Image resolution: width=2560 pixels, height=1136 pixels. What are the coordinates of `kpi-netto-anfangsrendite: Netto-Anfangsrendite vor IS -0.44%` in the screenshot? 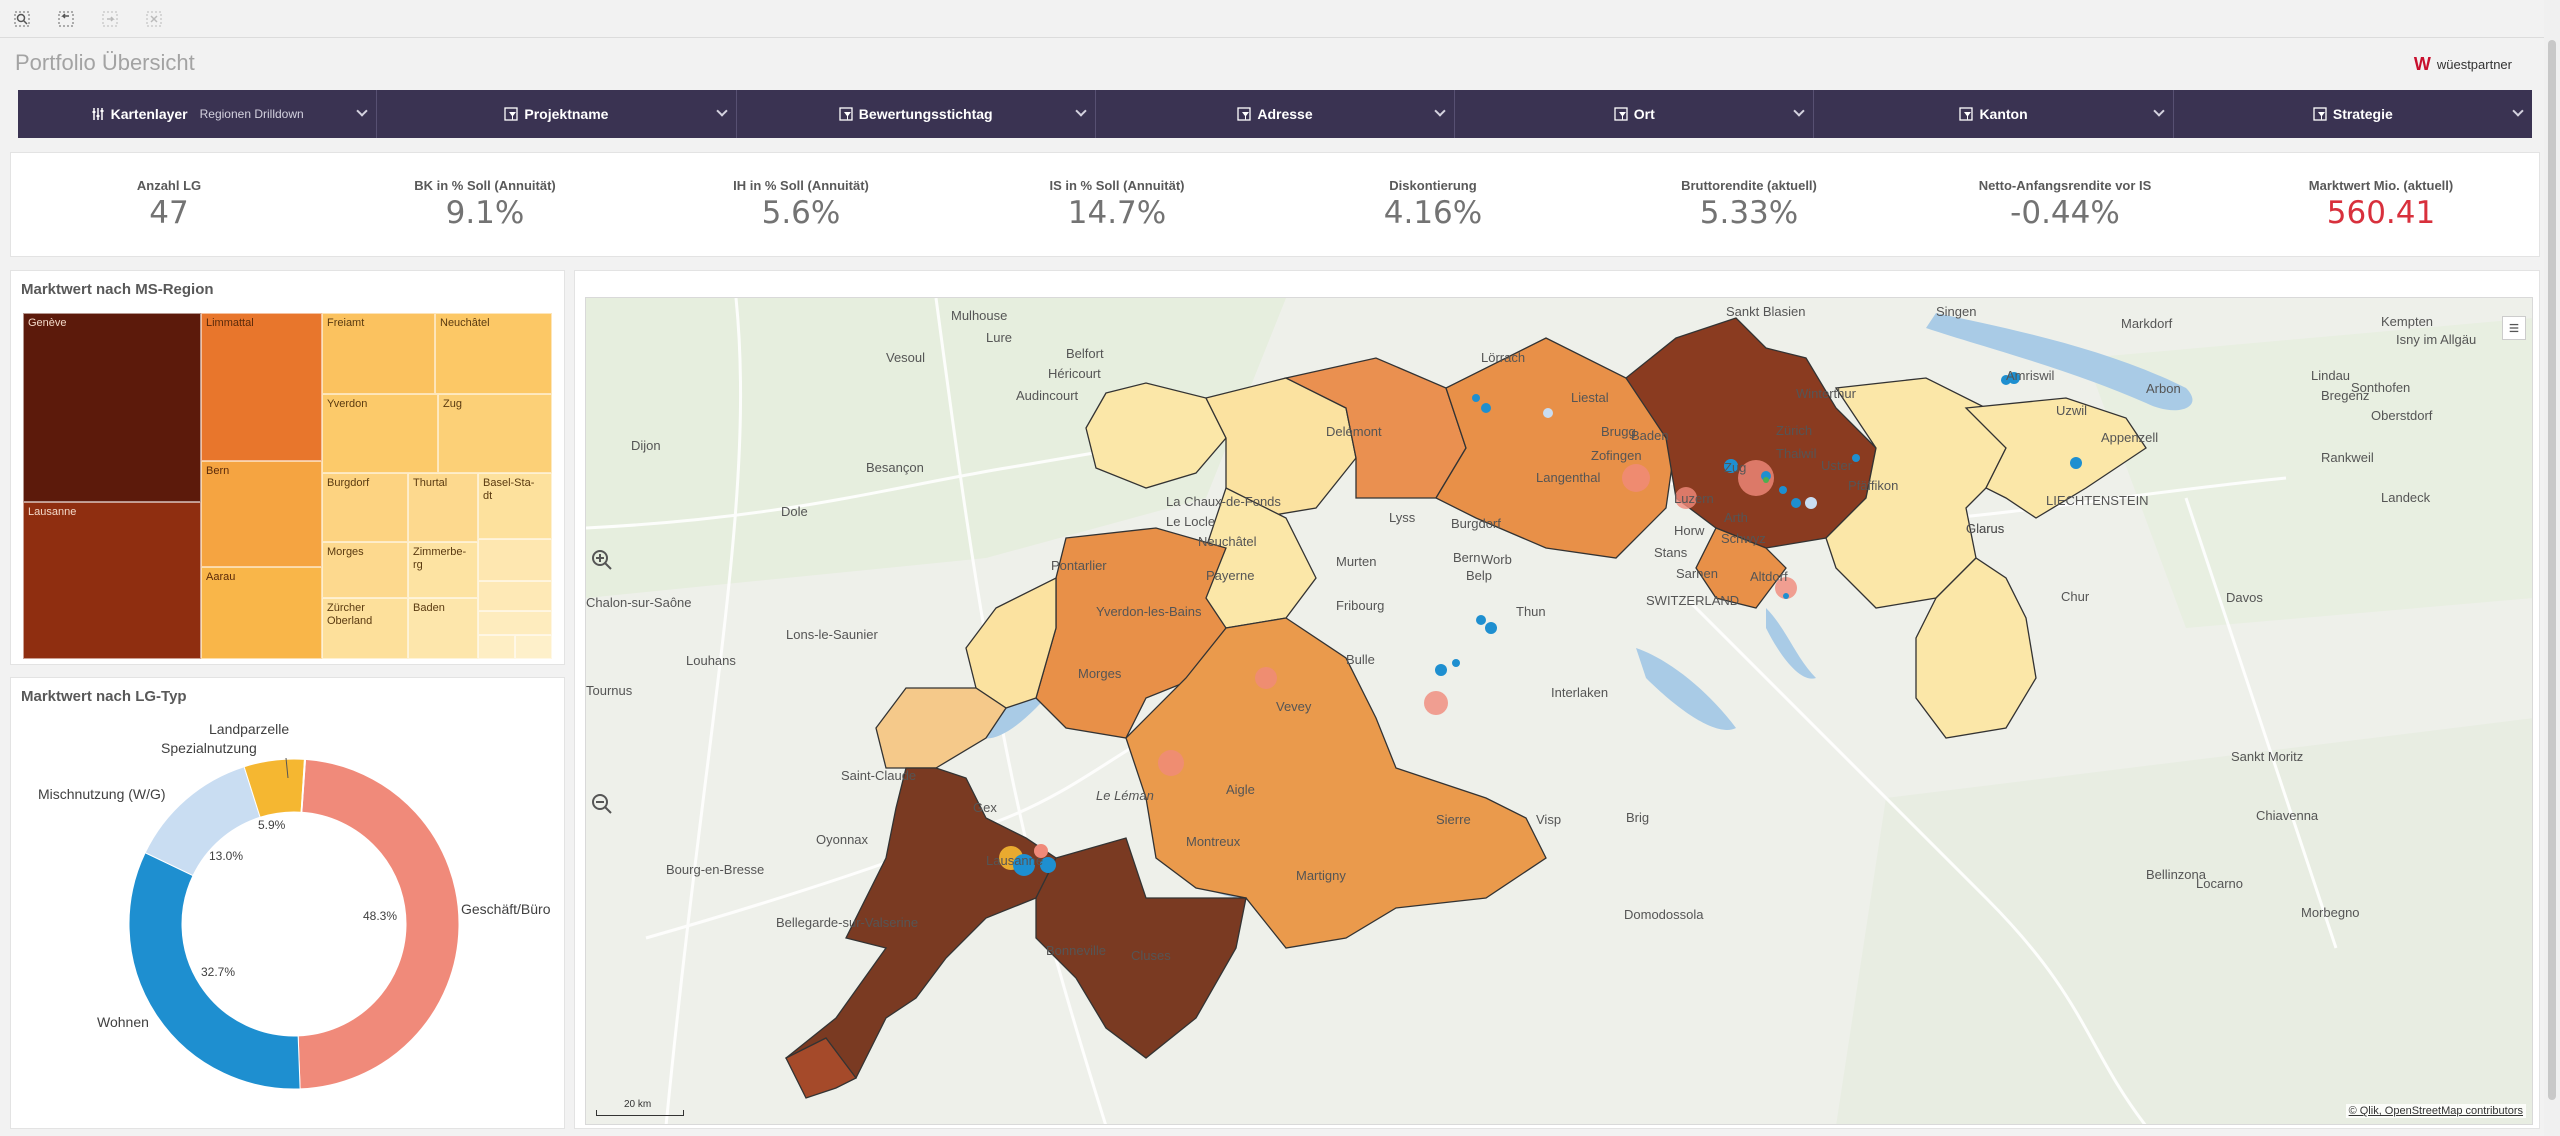 It's located at (2065, 204).